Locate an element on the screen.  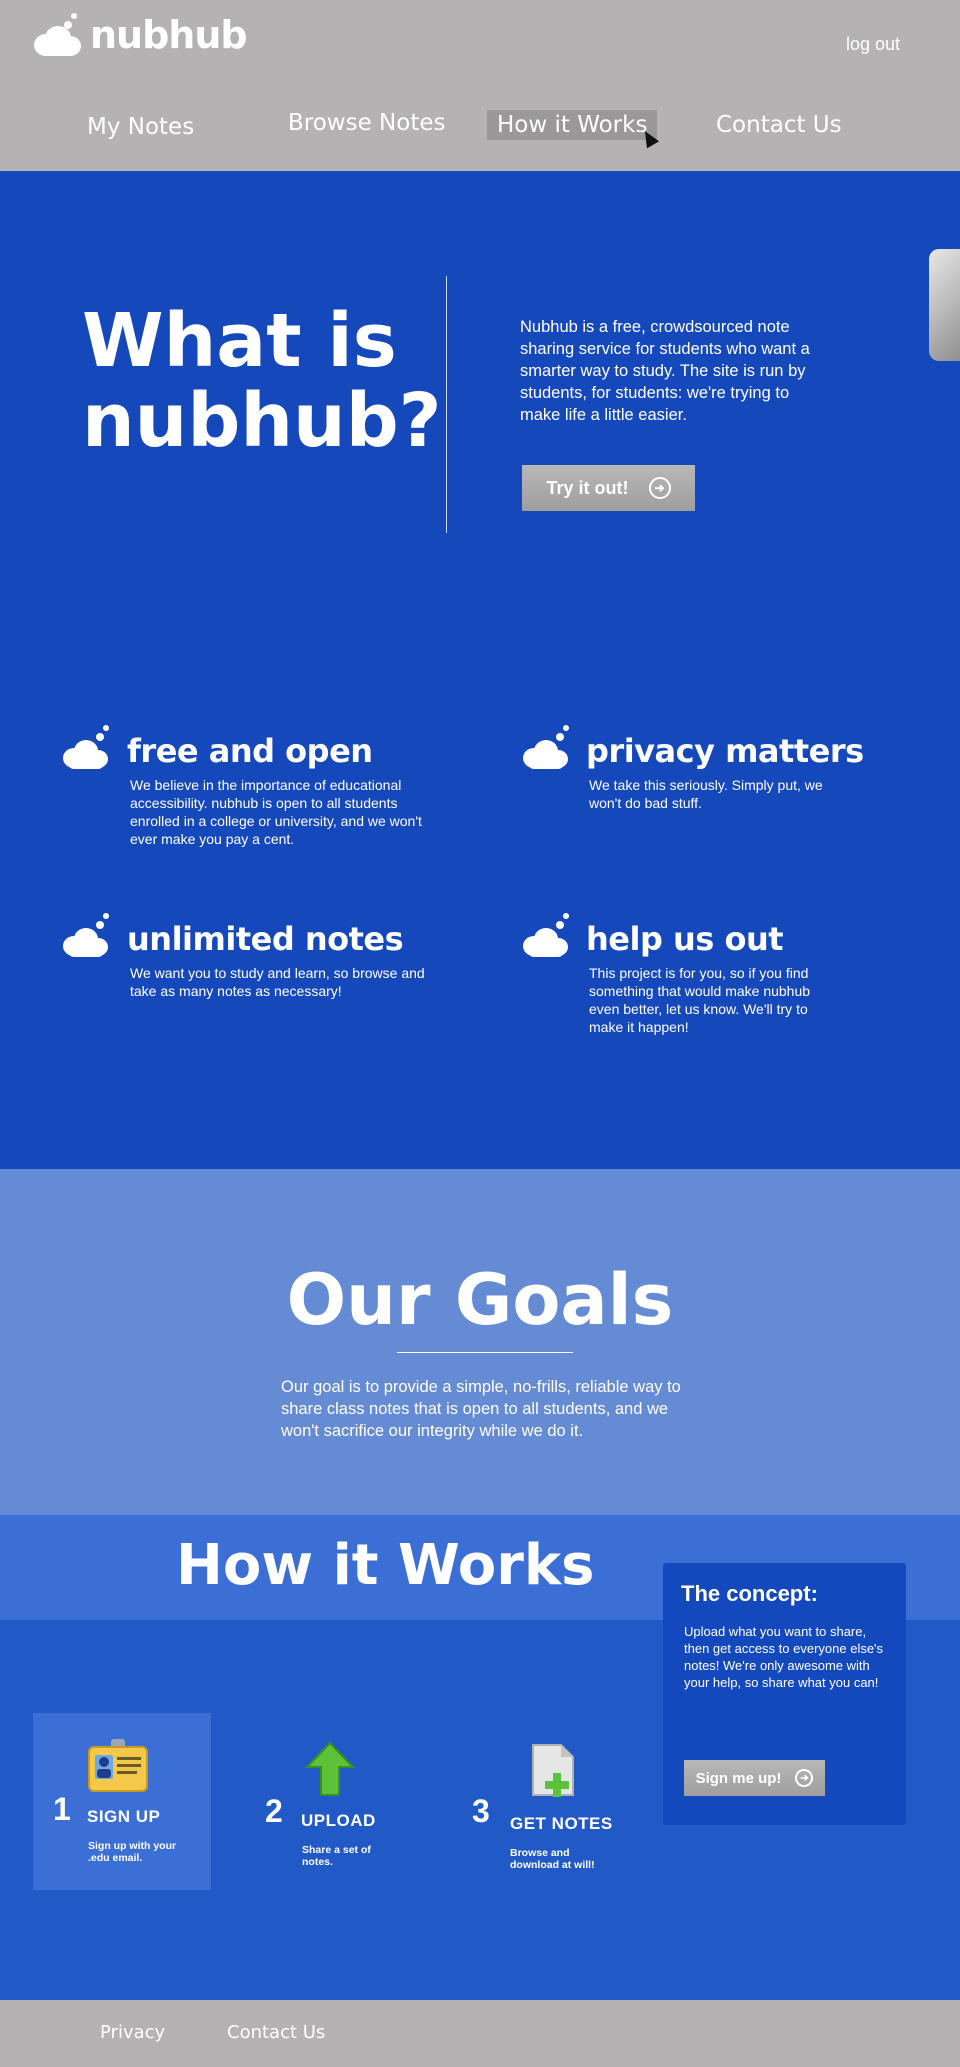
step-upload: 2 UPLOAD Share a set of notes. is located at coordinates (325, 1801).